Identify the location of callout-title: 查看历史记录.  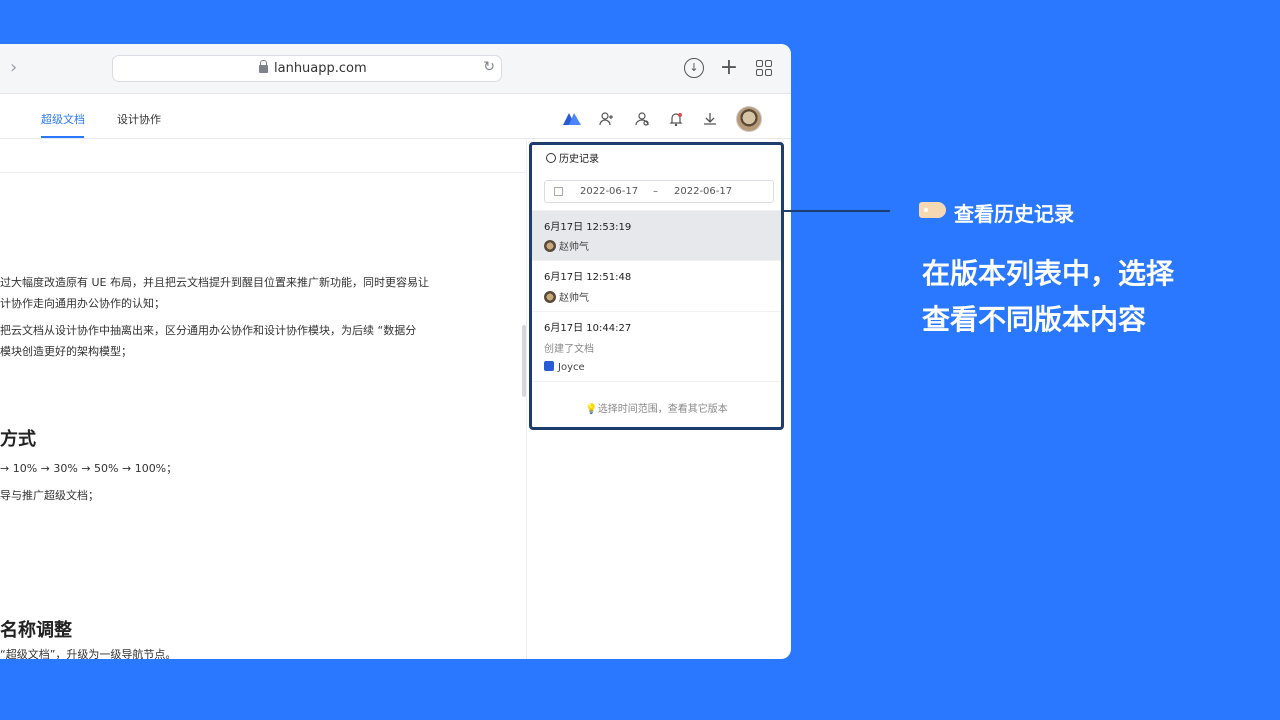
(1014, 214).